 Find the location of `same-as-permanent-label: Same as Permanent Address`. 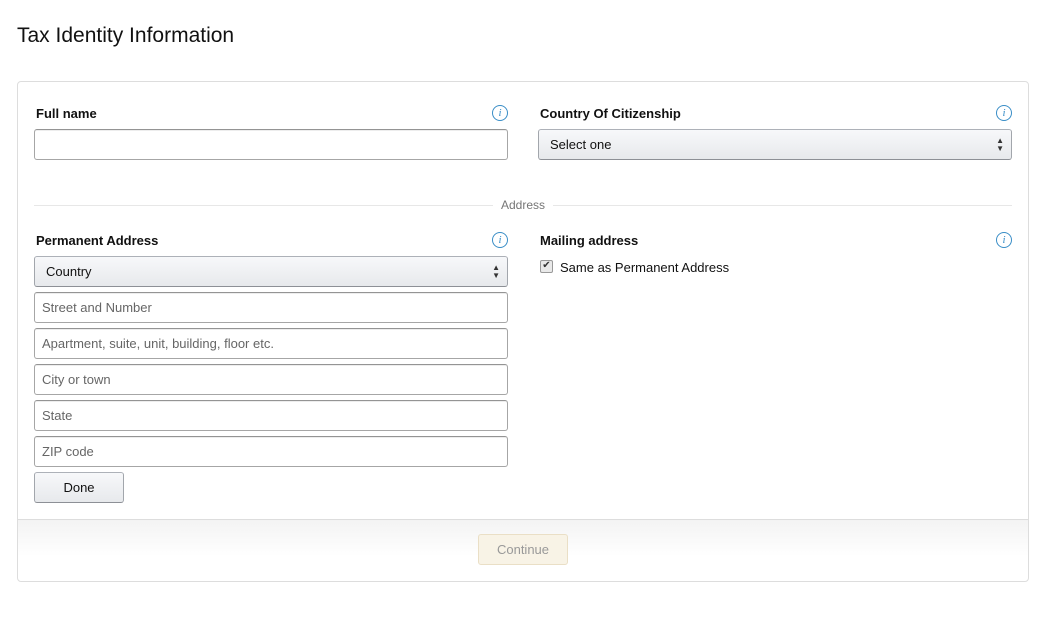

same-as-permanent-label: Same as Permanent Address is located at coordinates (644, 267).